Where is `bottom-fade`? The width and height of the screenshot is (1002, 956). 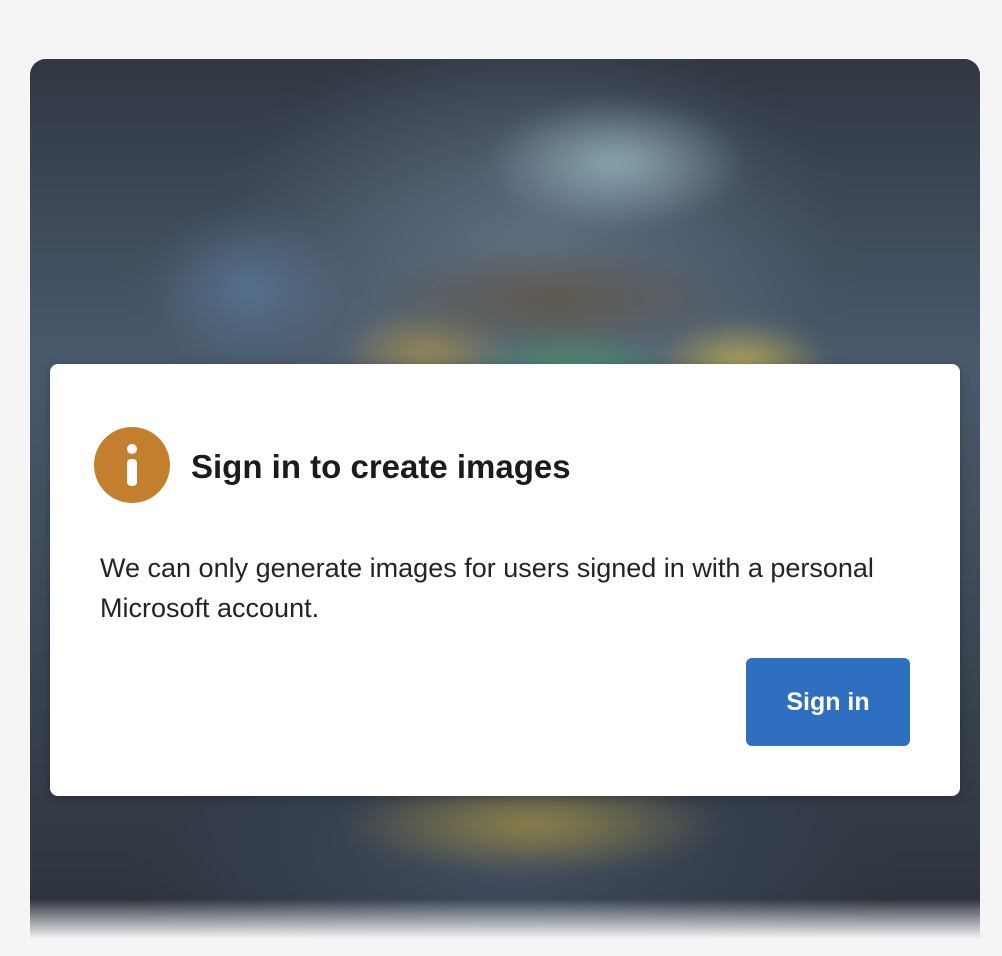 bottom-fade is located at coordinates (505, 919).